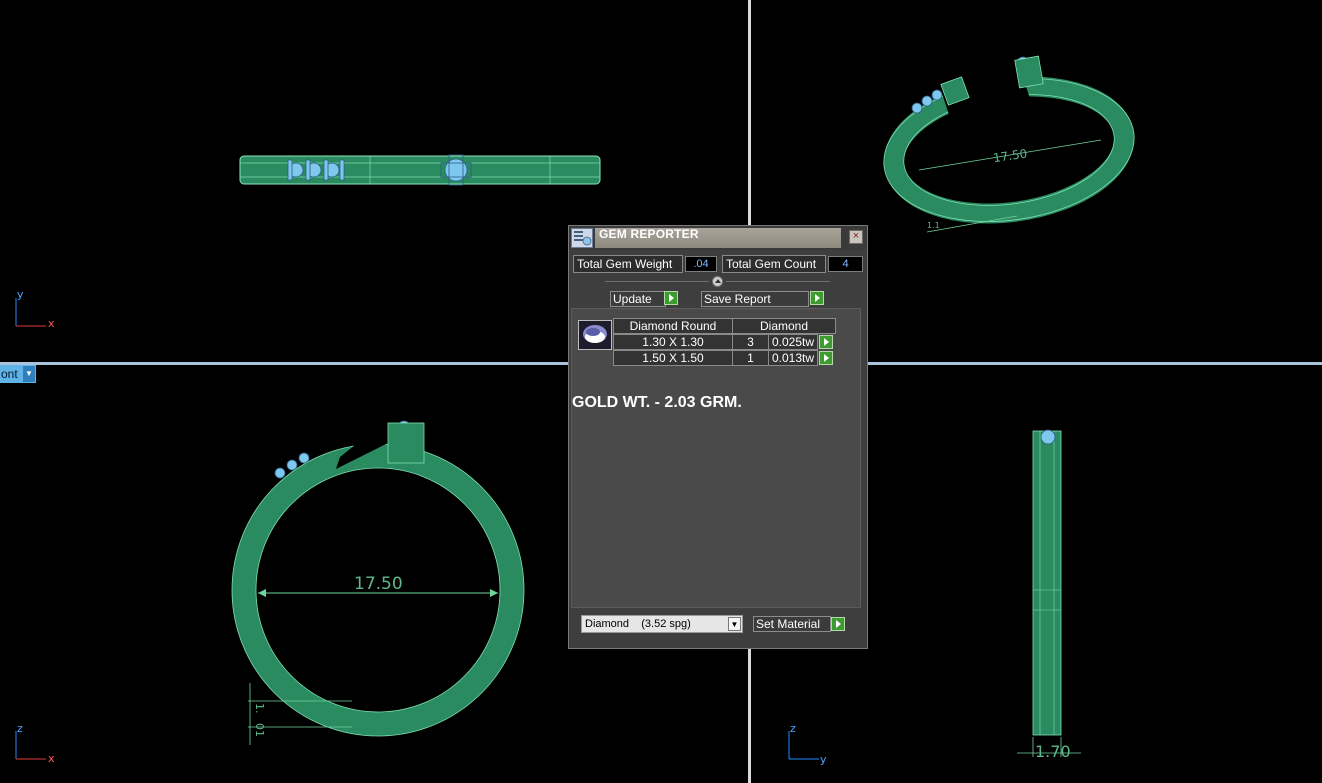  What do you see at coordinates (1053, 751) in the screenshot?
I see `right-width-dim: 1.70` at bounding box center [1053, 751].